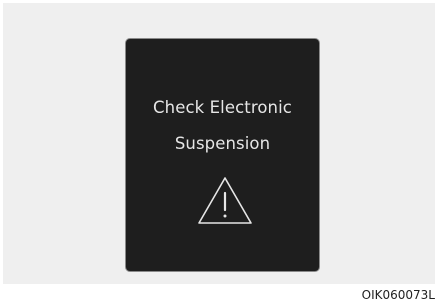 The height and width of the screenshot is (305, 439). Describe the element at coordinates (398, 295) in the screenshot. I see `figure-code: OIK060073L` at that location.